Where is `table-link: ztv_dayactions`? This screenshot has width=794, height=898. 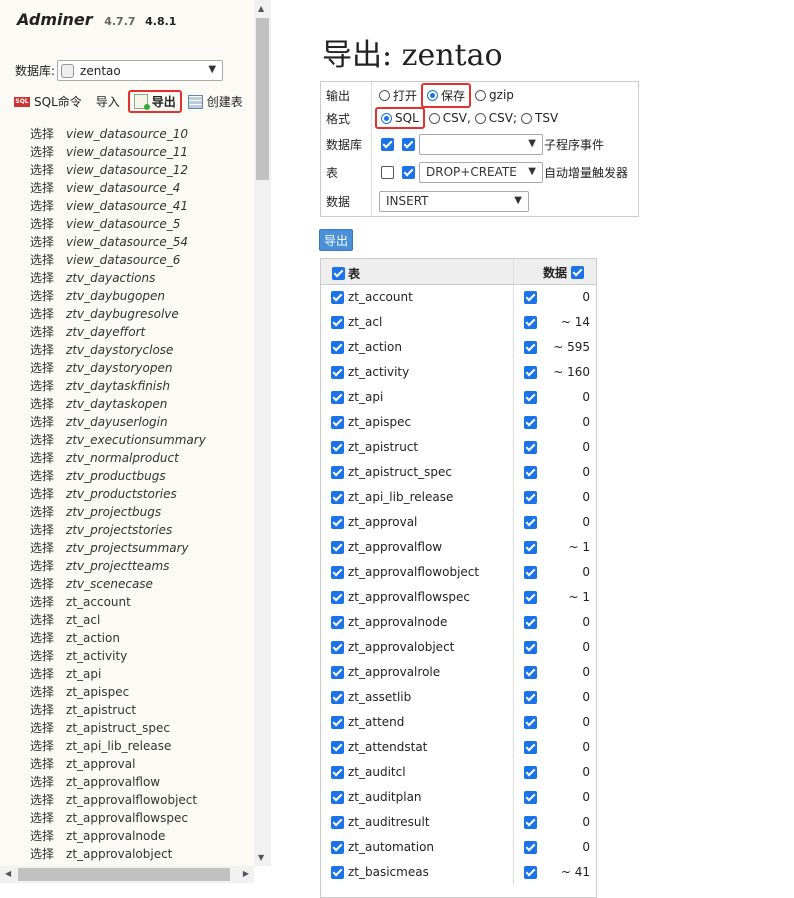 table-link: ztv_dayactions is located at coordinates (110, 278).